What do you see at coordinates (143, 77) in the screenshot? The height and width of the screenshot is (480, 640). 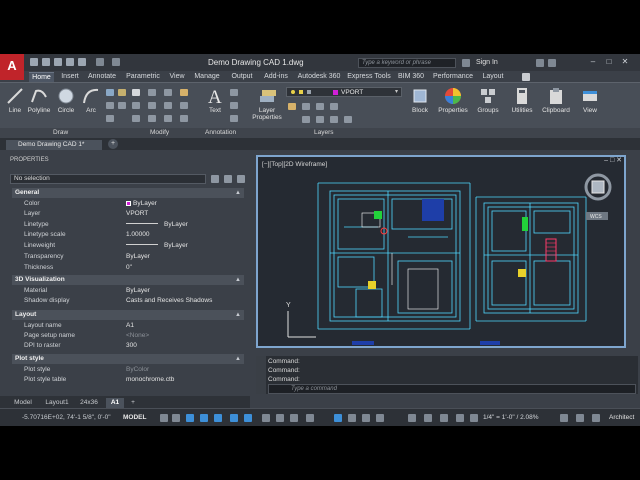 I see `tab-parametric: Parametric` at bounding box center [143, 77].